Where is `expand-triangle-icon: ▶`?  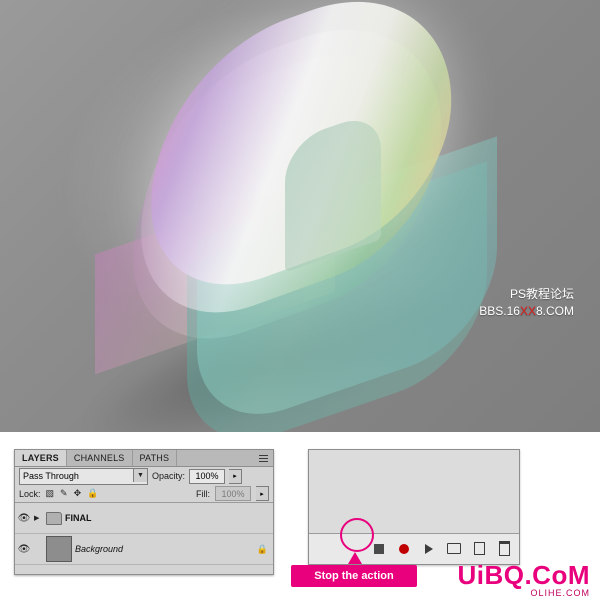
expand-triangle-icon: ▶ is located at coordinates (38, 518).